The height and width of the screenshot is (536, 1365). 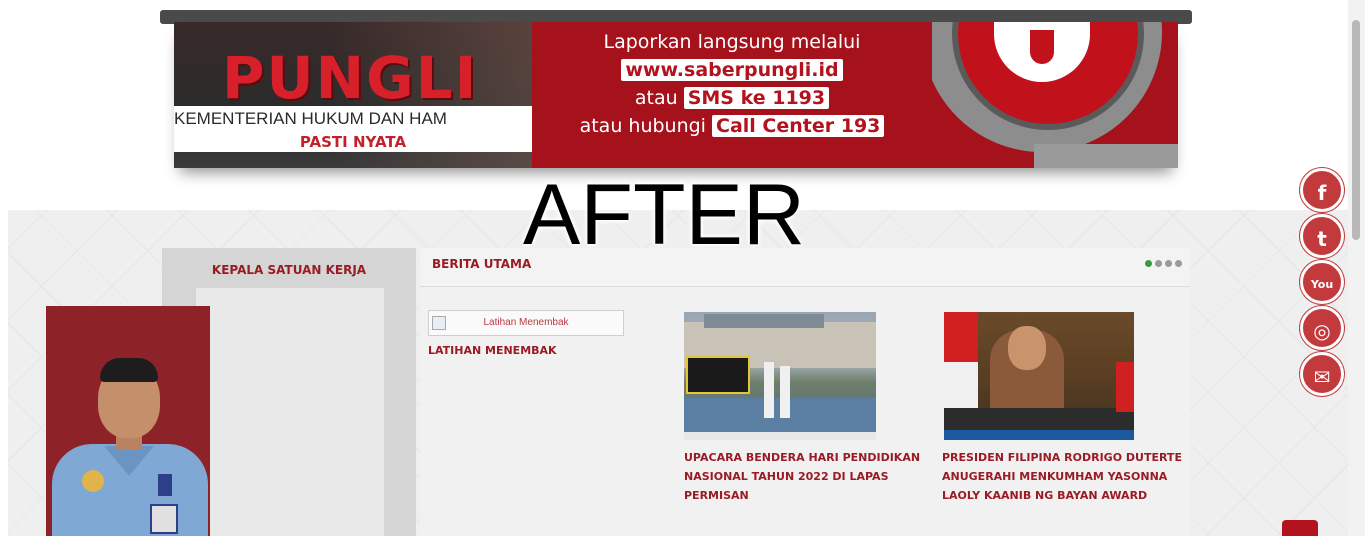 I want to click on facebook-icon: f, so click(x=1322, y=190).